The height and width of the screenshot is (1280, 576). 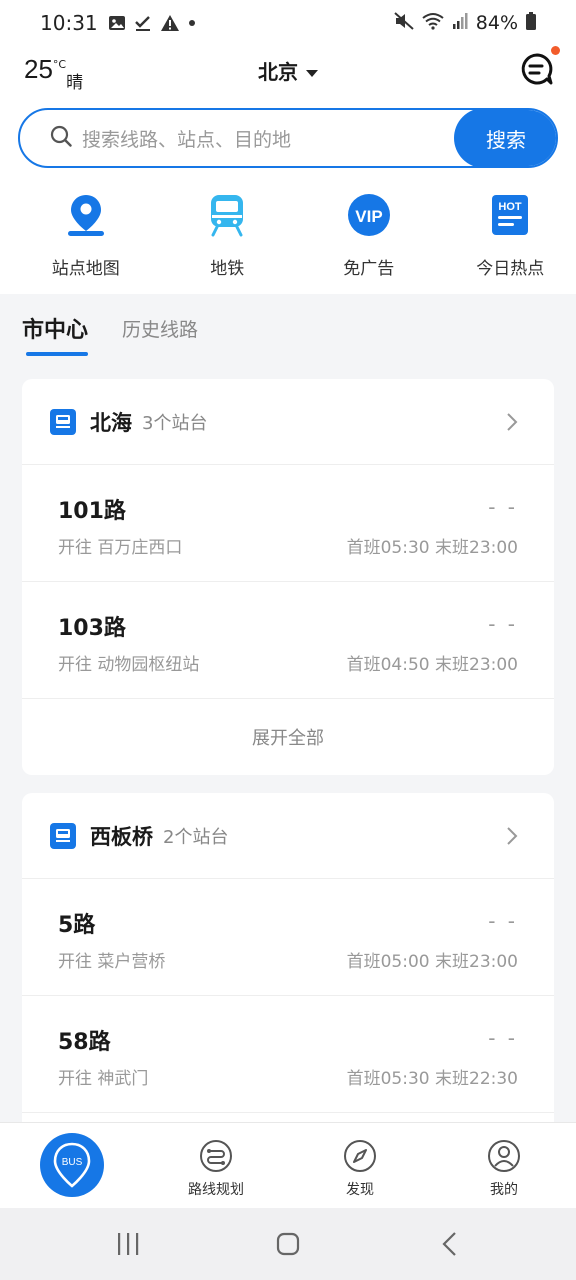 I want to click on quick-action-vip: VIP 免广告, so click(x=369, y=234).